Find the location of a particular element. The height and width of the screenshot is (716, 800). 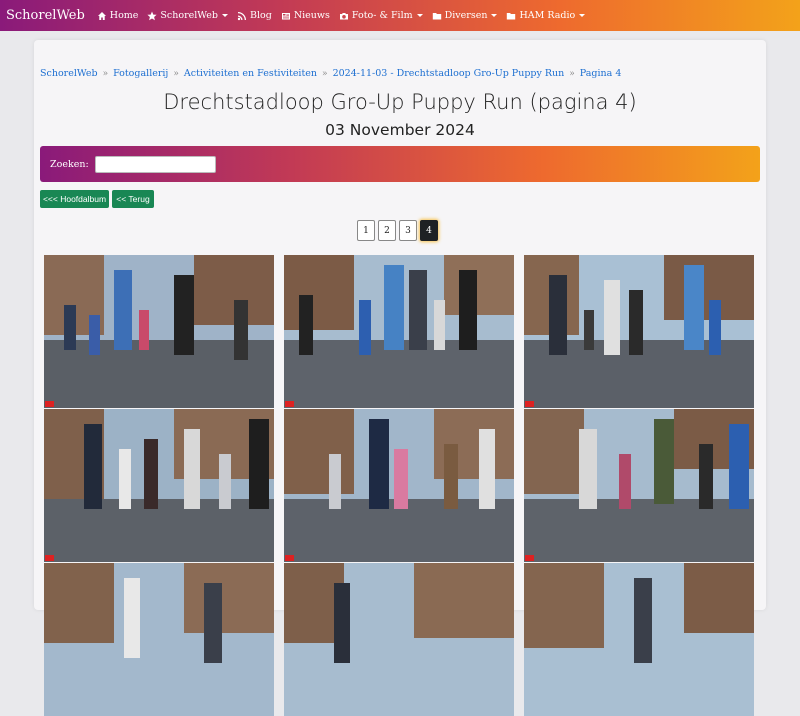

nav-item-nieuws: Nieuws is located at coordinates (305, 15).